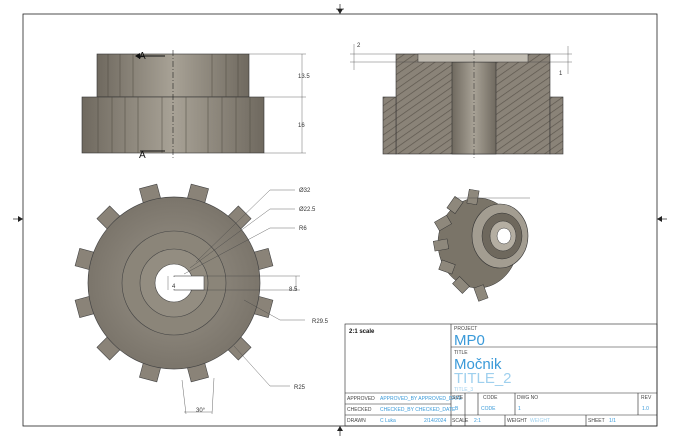 This screenshot has height=439, width=680. Describe the element at coordinates (457, 409) in the screenshot. I see `size-value: B` at that location.